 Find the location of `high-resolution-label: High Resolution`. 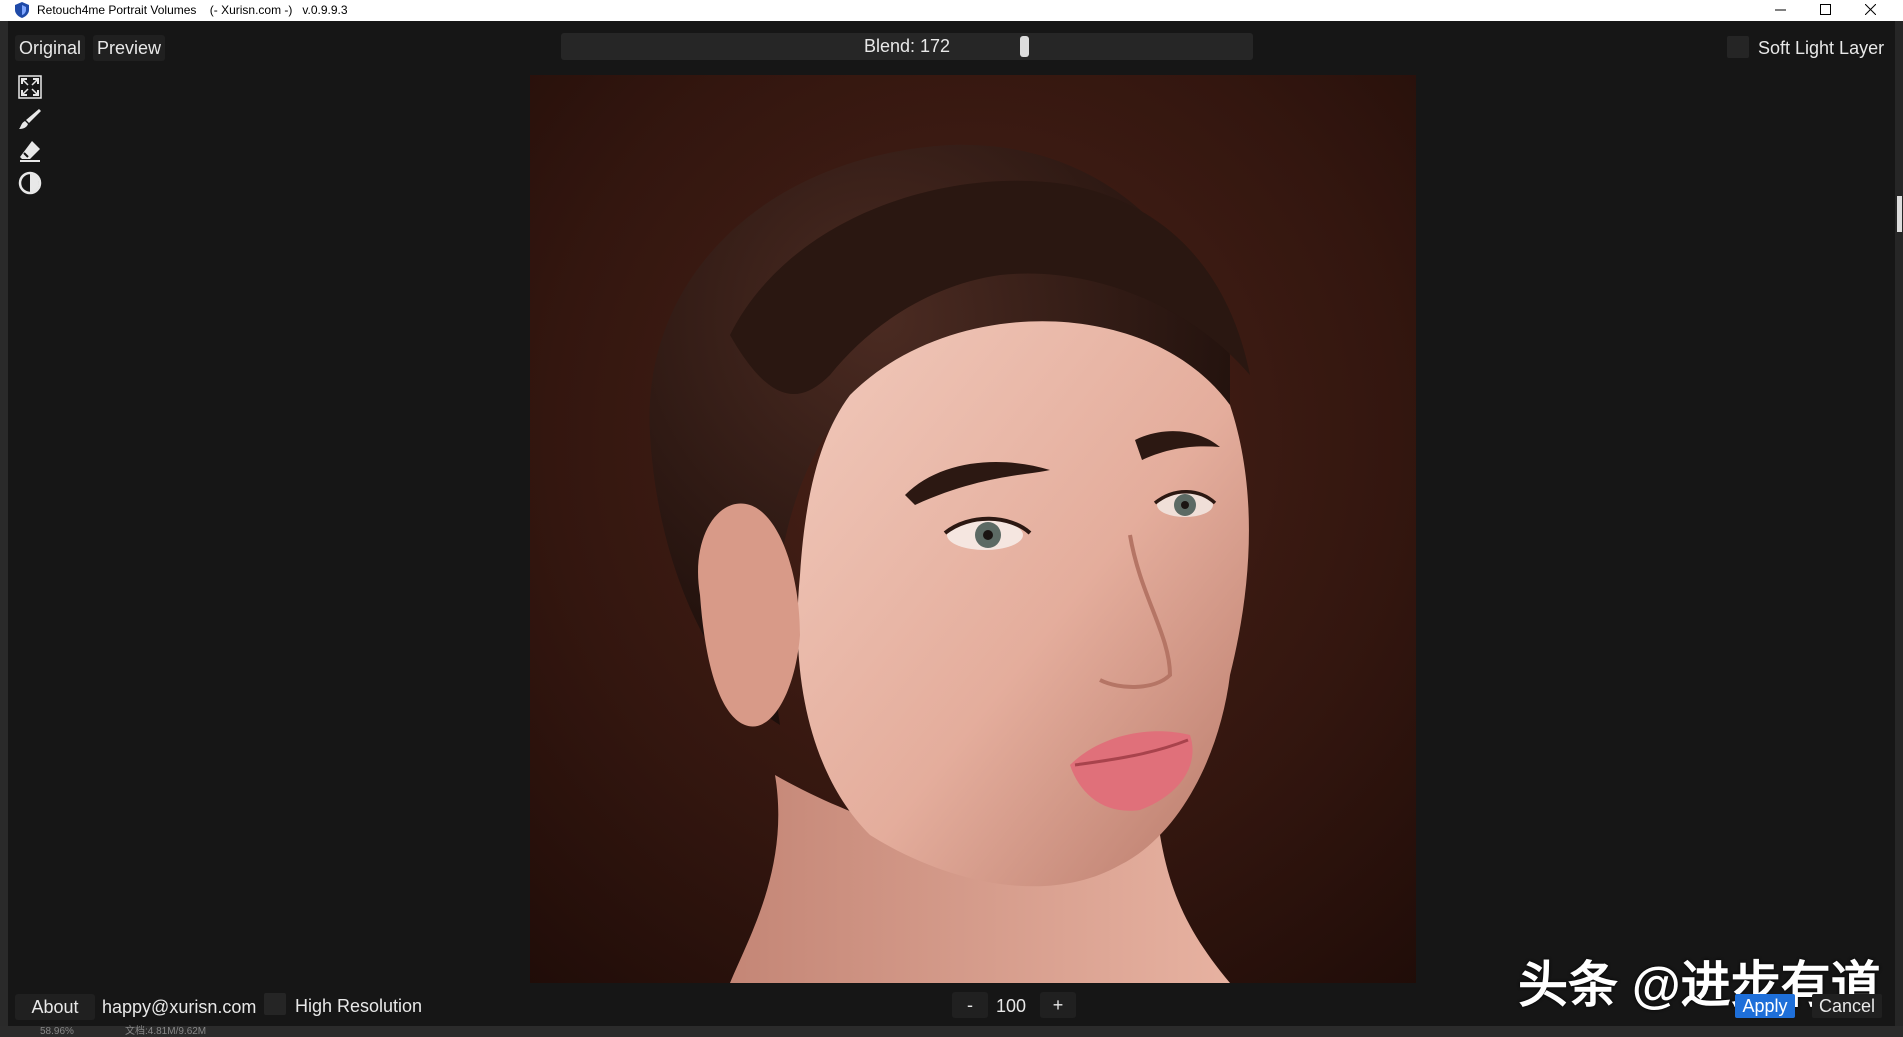

high-resolution-label: High Resolution is located at coordinates (359, 1006).